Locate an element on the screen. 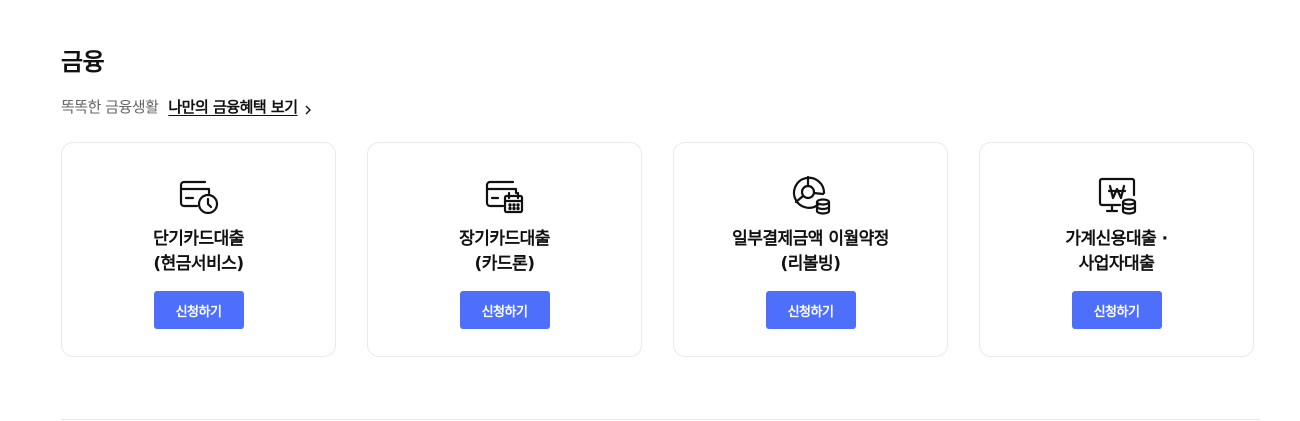 This screenshot has height=421, width=1300. card-credit-business-loan: 가계신용대출 · 사업자대출 신청하기 is located at coordinates (1116, 249).